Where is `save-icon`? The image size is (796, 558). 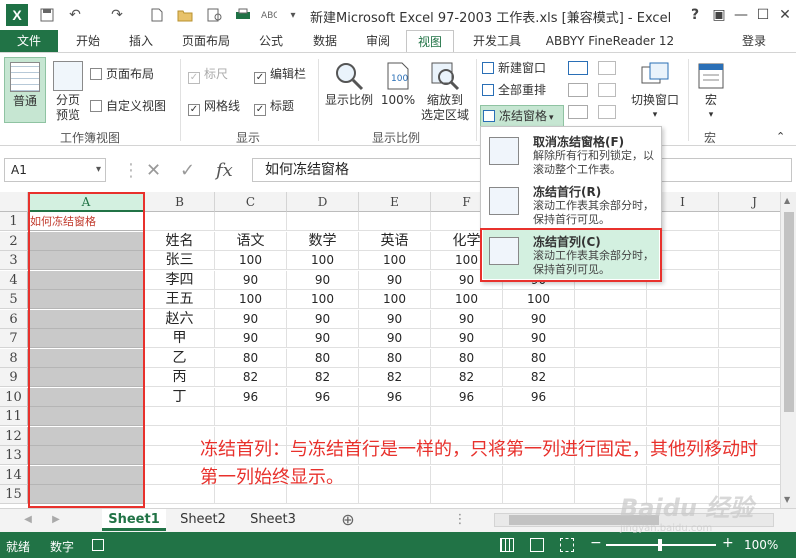 save-icon is located at coordinates (47, 15).